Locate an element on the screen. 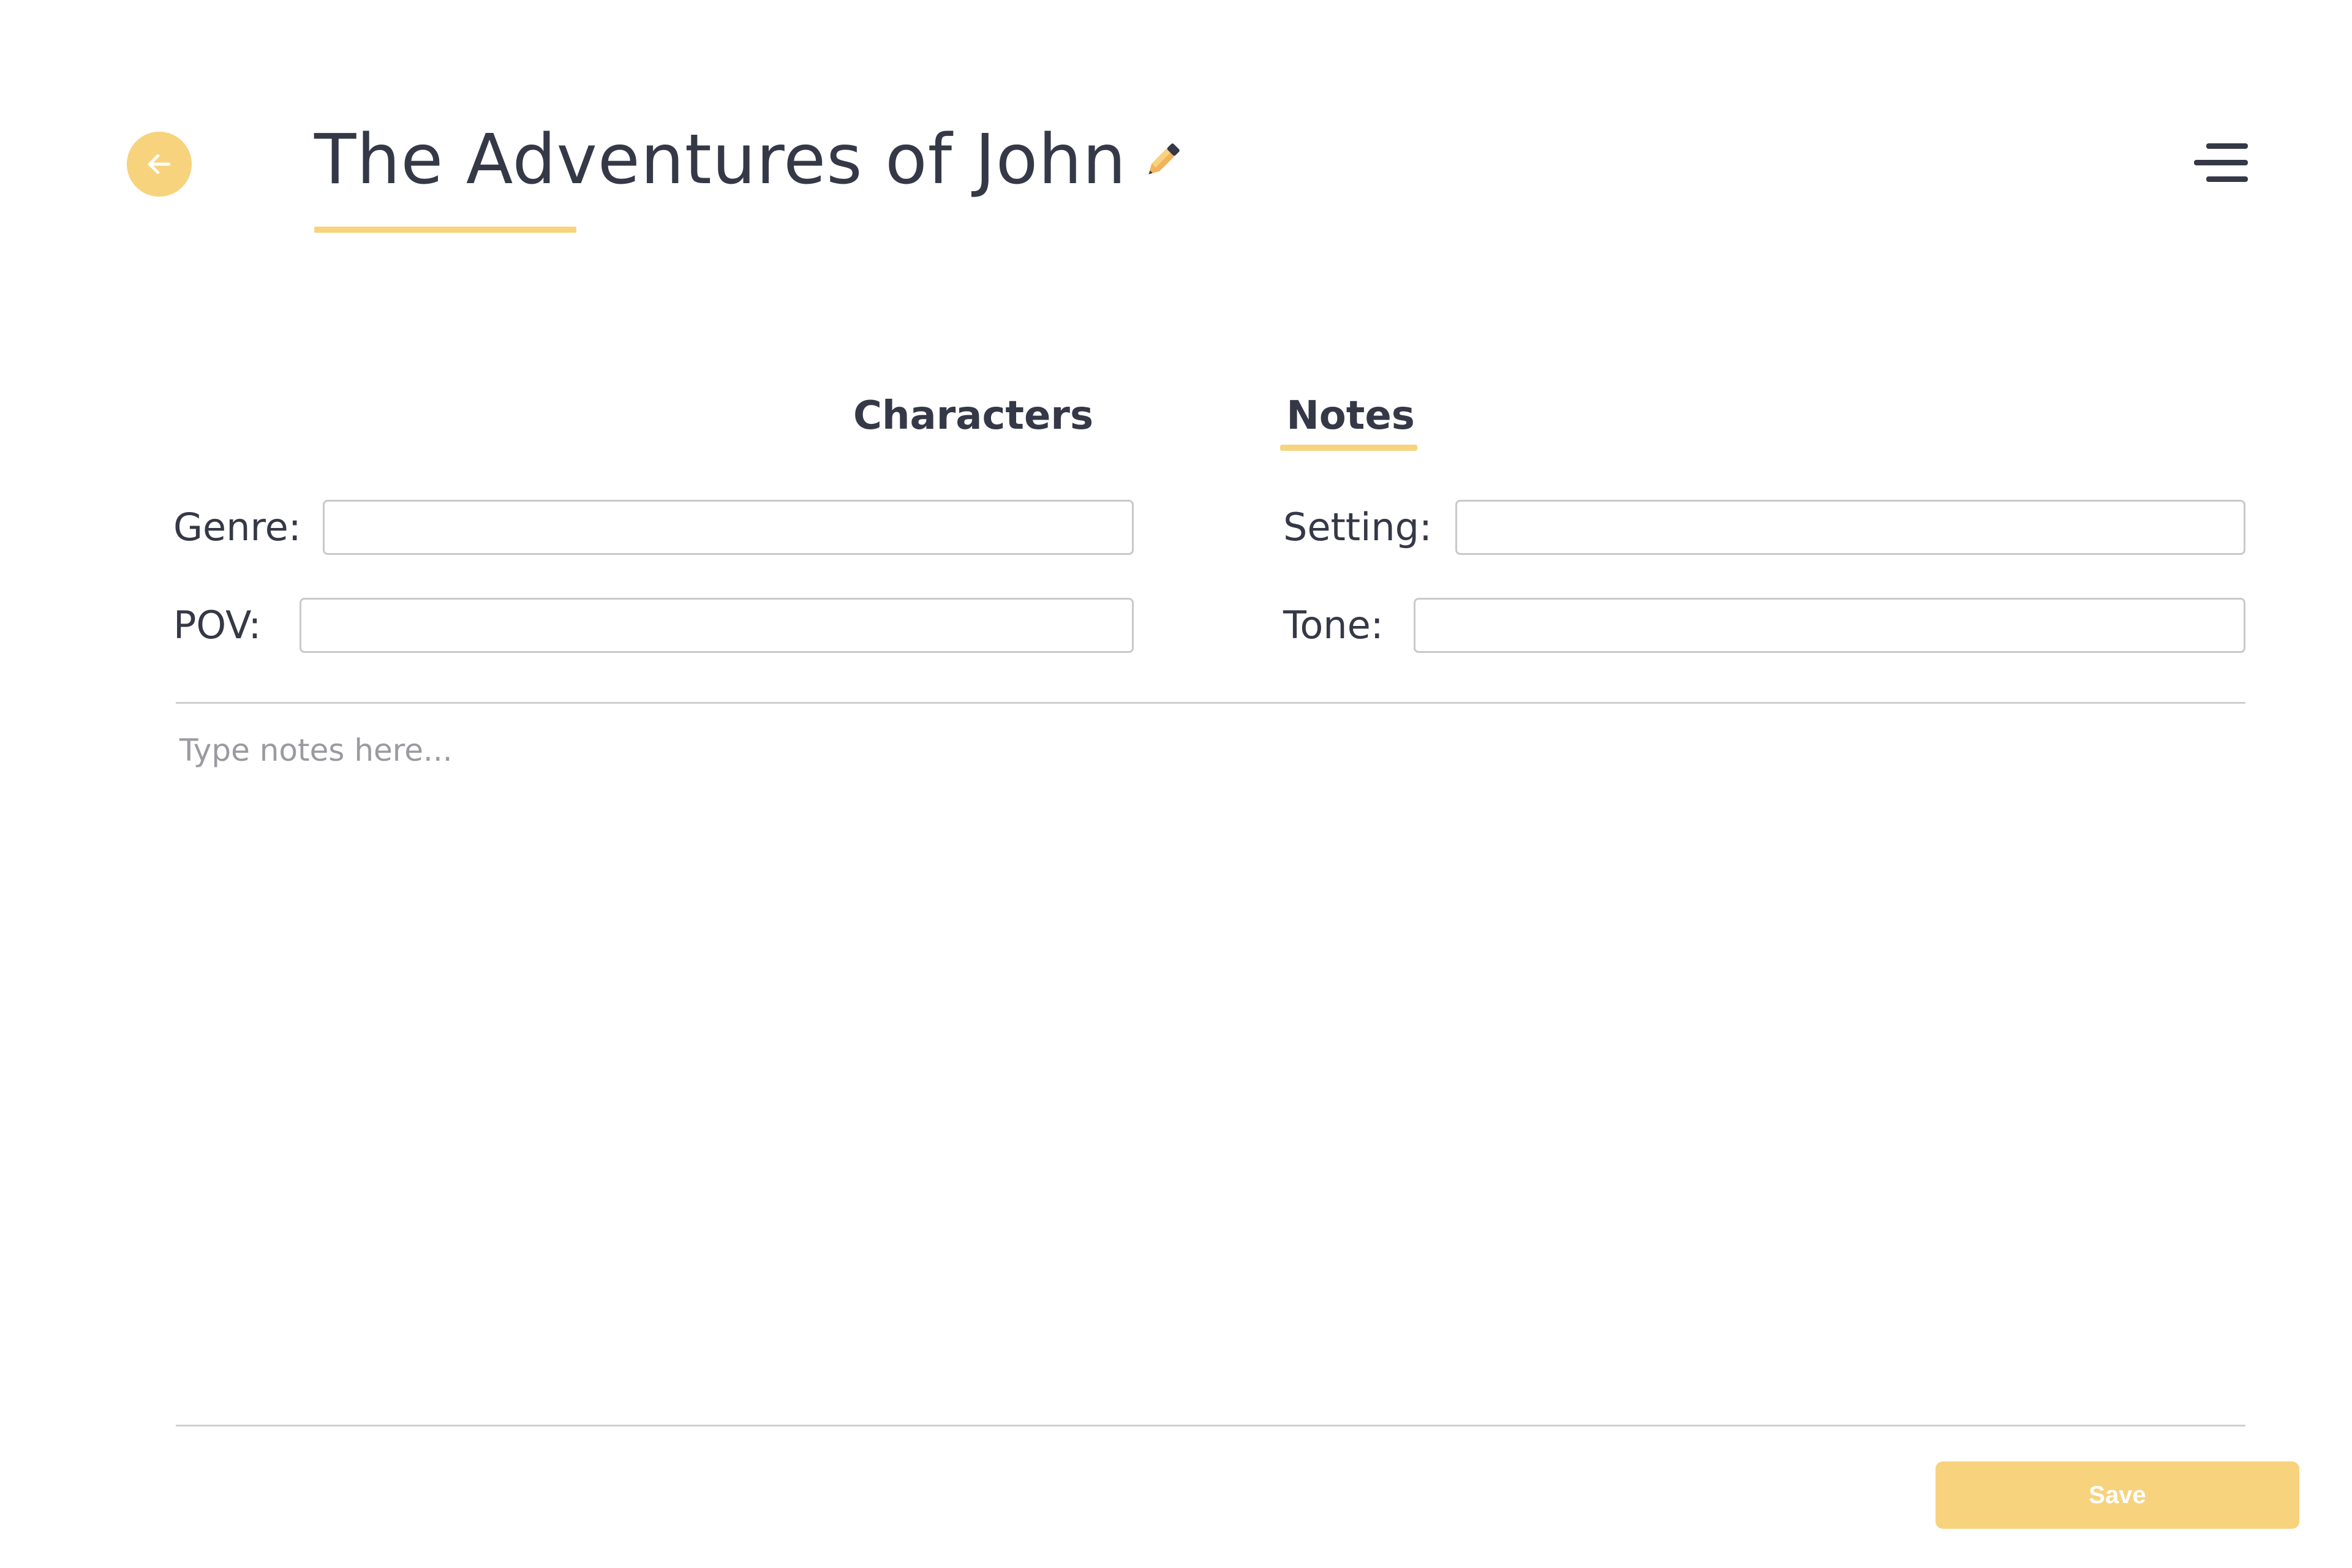 This screenshot has height=1568, width=2352. edit-title-button is located at coordinates (1162, 160).